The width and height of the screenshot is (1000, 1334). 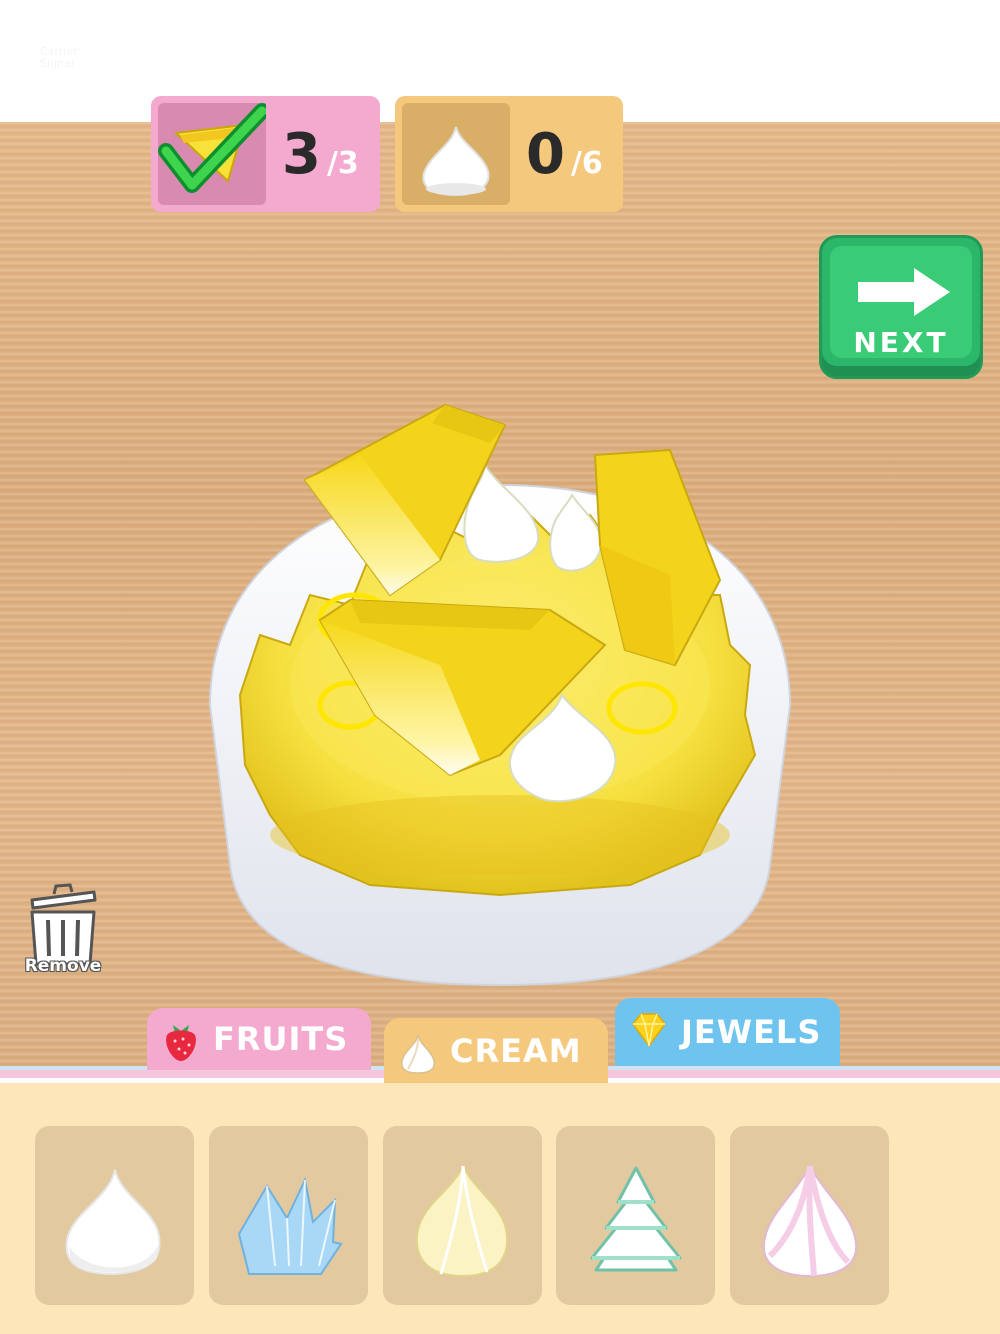 I want to click on cream-item-yellow, so click(x=462, y=1215).